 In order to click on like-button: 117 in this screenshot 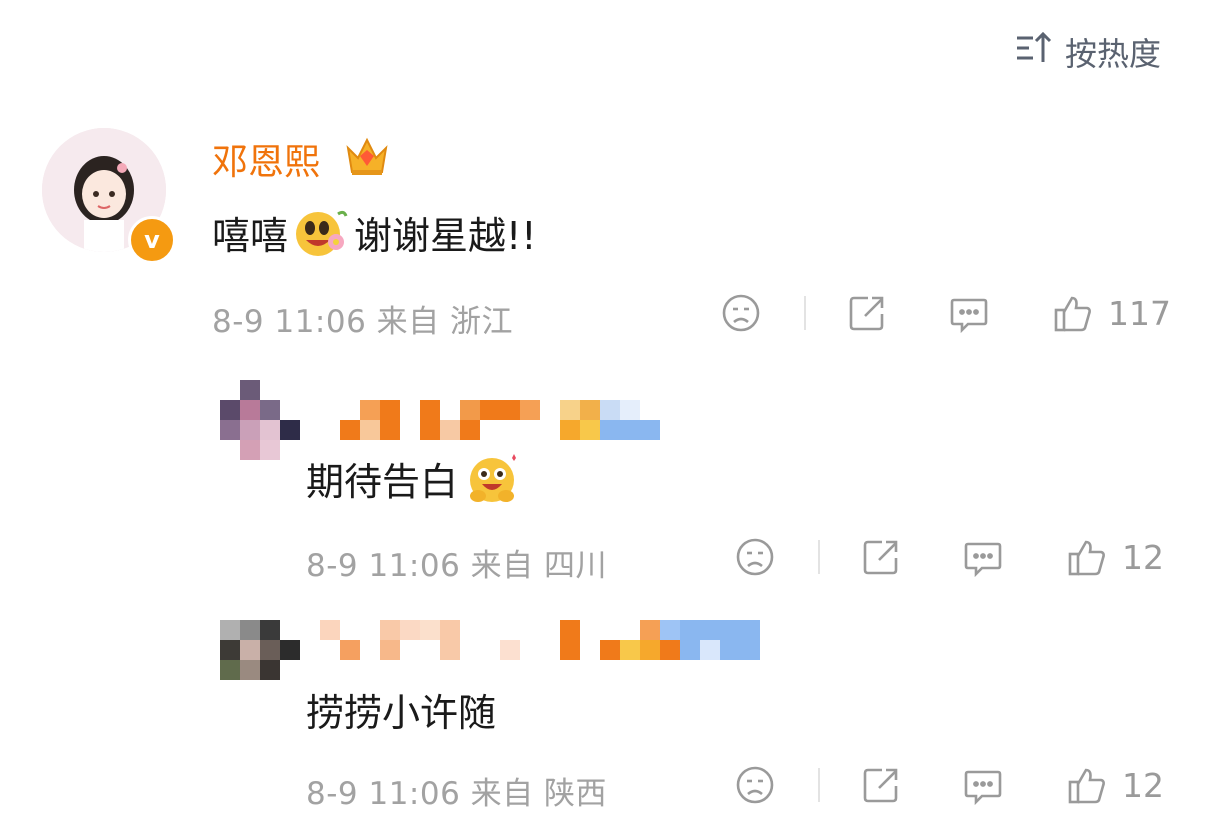, I will do `click(1111, 313)`.